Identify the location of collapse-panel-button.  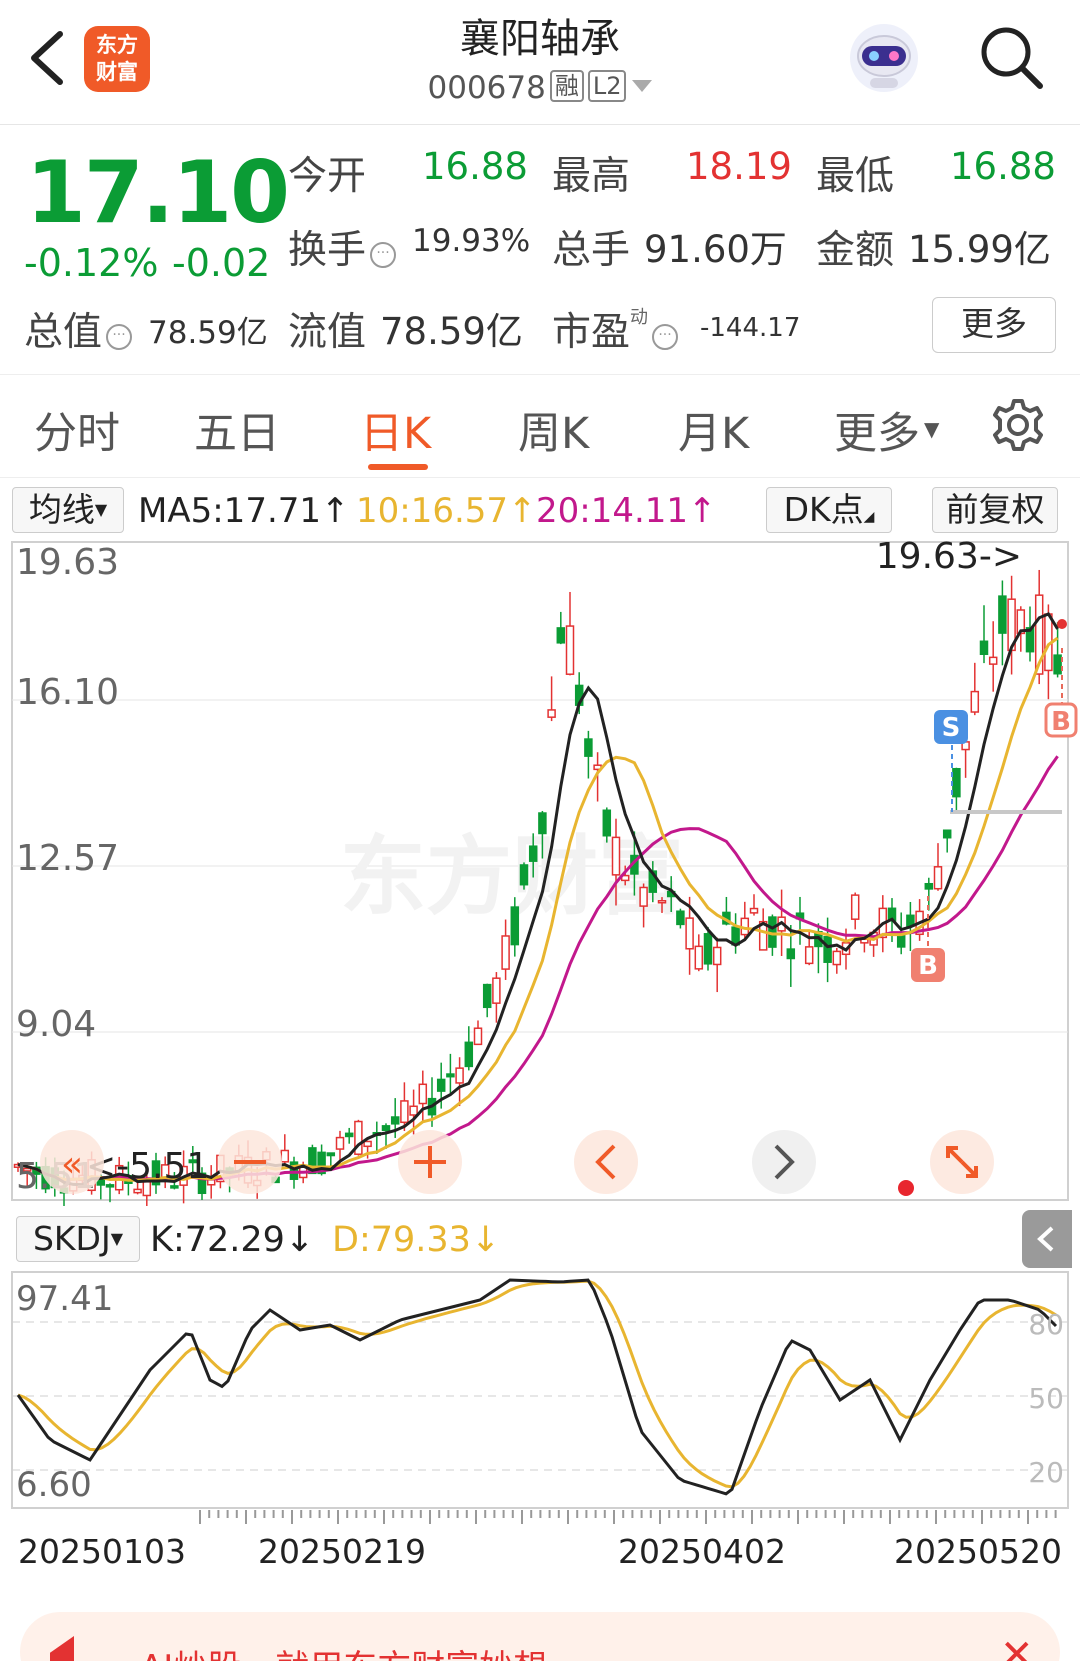
(1047, 1239).